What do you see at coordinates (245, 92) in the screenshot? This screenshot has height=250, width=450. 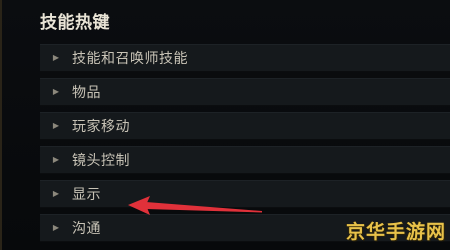 I see `category-row-items: ▶ 物品` at bounding box center [245, 92].